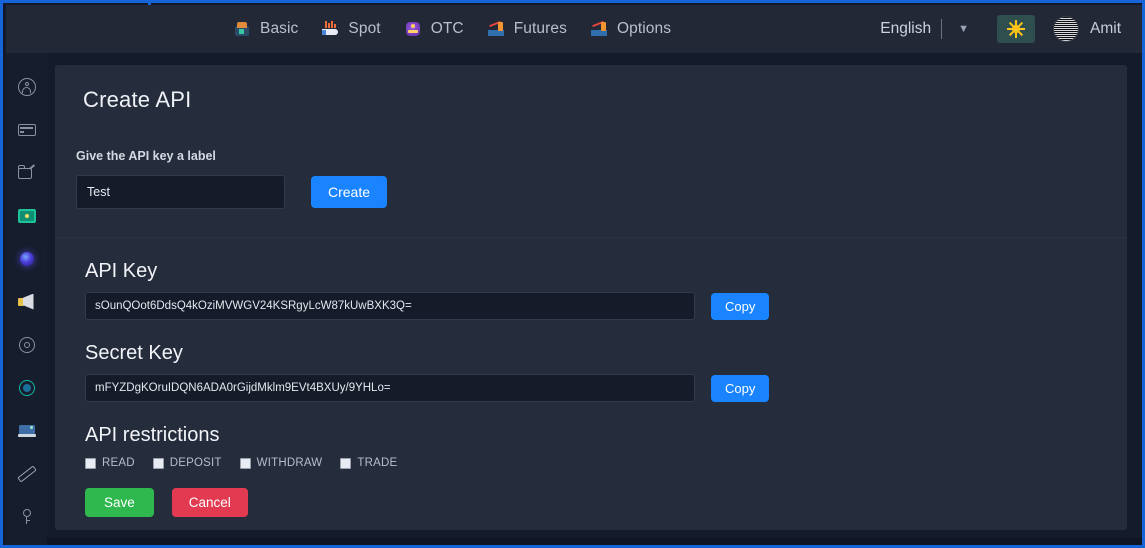 Image resolution: width=1145 pixels, height=548 pixels. I want to click on copy-secret-key-button: Copy, so click(740, 388).